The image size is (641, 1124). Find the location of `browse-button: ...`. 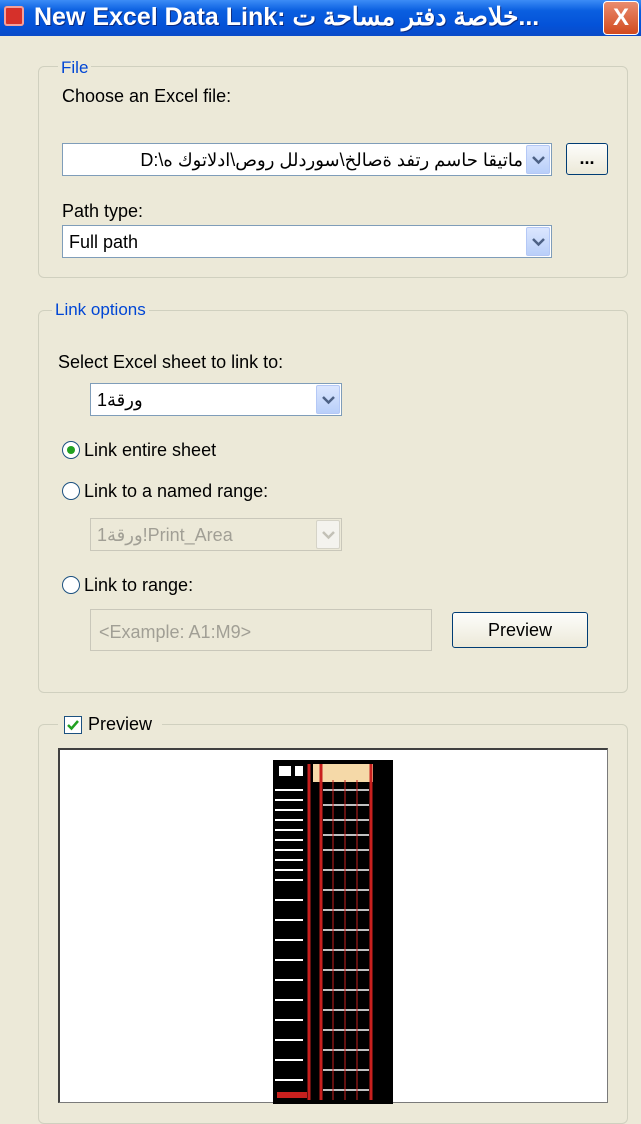

browse-button: ... is located at coordinates (587, 159).